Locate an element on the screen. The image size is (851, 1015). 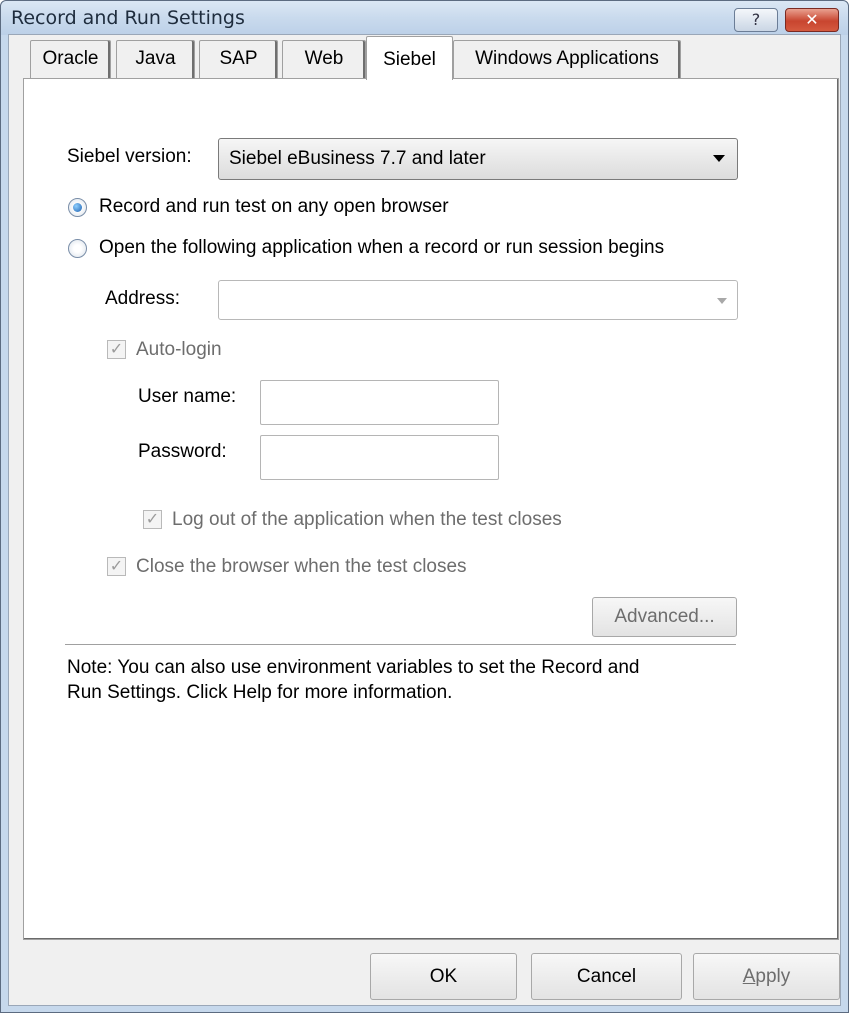
auto-login-label: Auto-login is located at coordinates (179, 349).